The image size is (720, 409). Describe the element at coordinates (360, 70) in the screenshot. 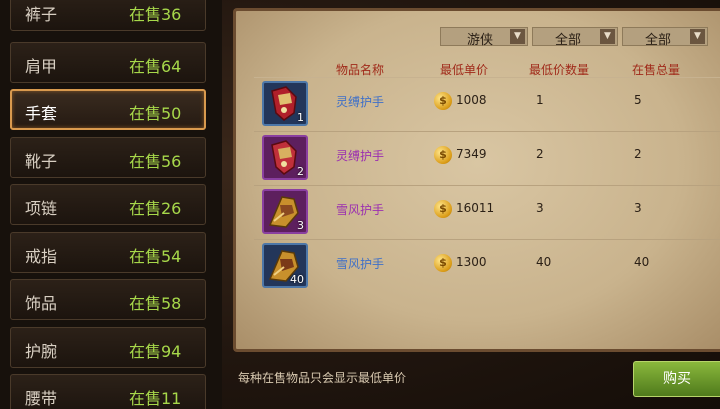

I see `header-item-name: 物品名称` at that location.